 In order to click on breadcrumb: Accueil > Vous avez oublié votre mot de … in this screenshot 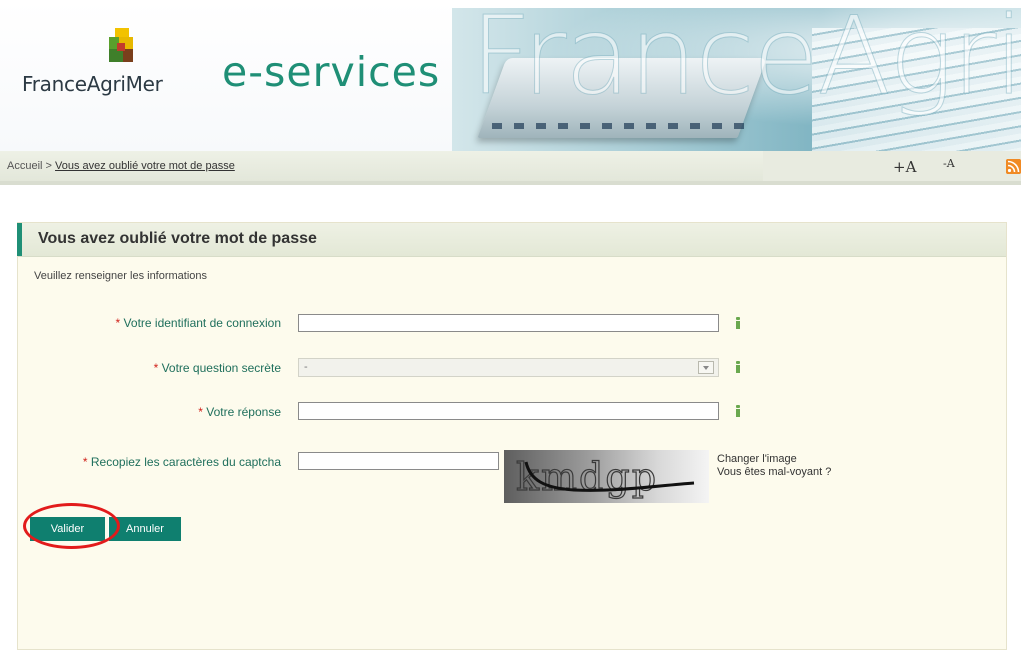, I will do `click(121, 166)`.